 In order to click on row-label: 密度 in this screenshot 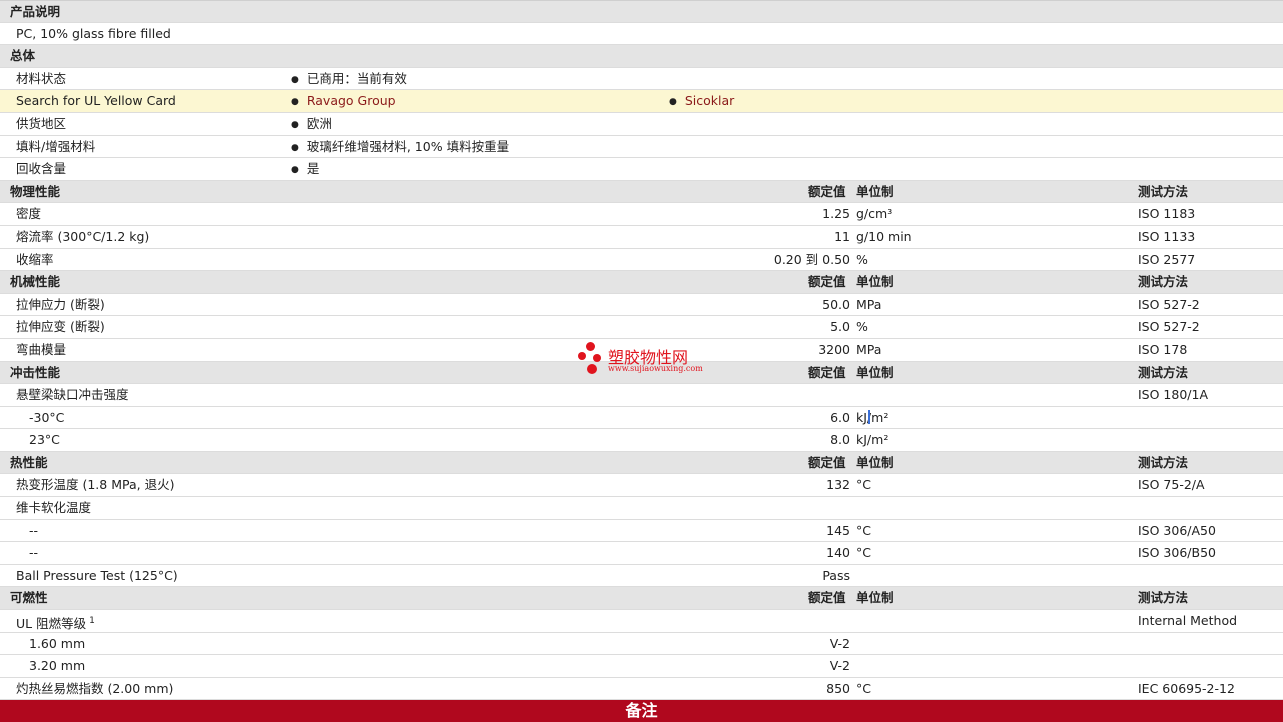, I will do `click(29, 214)`.